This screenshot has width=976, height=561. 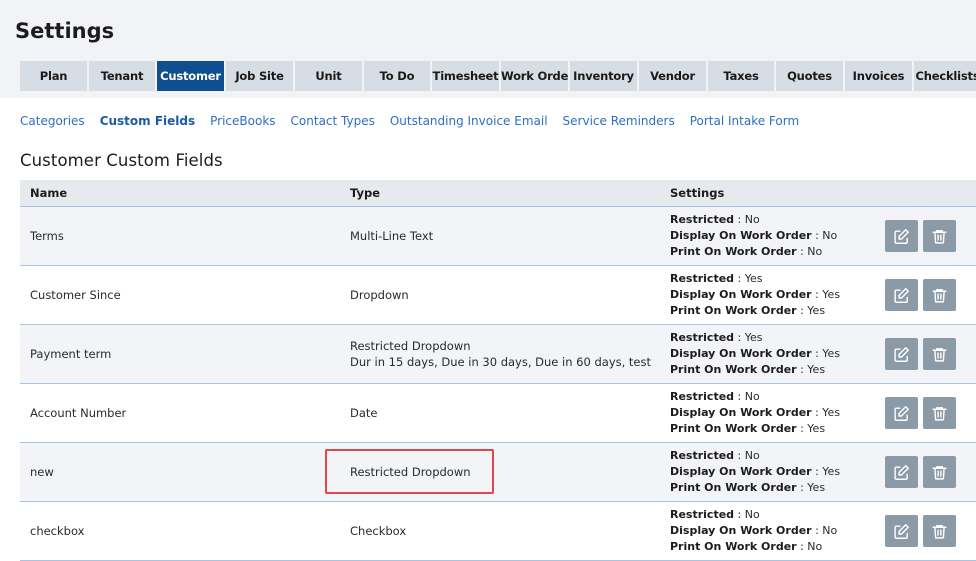 I want to click on field-name: Payment term, so click(x=71, y=354).